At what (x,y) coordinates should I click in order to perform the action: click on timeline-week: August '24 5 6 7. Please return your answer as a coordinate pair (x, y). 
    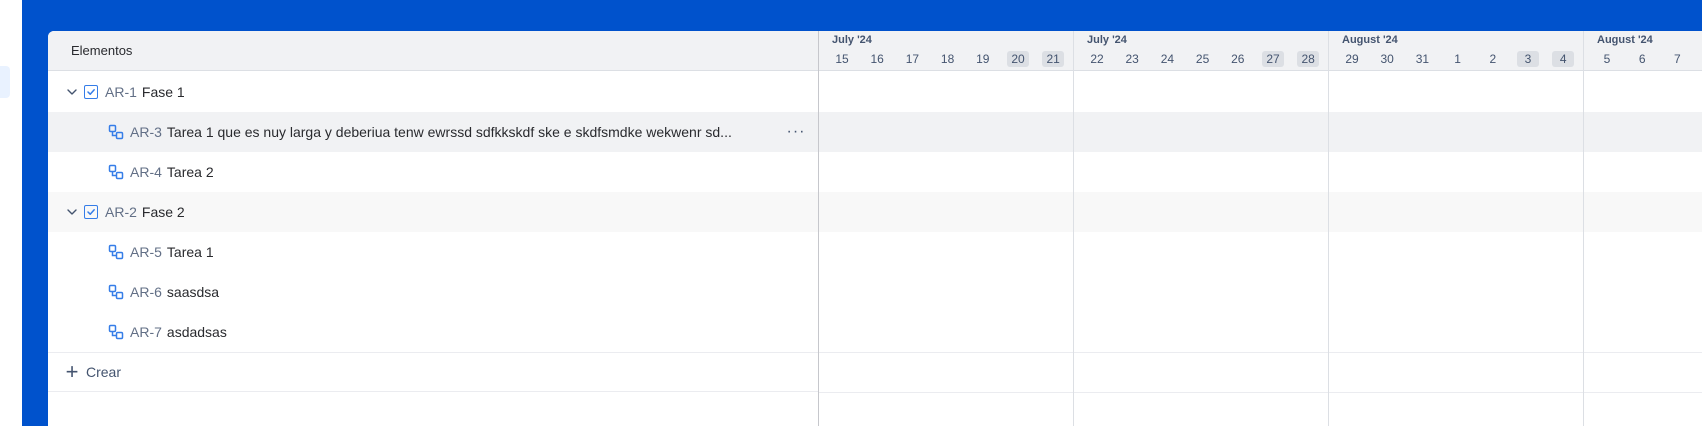
    Looking at the image, I should click on (1643, 228).